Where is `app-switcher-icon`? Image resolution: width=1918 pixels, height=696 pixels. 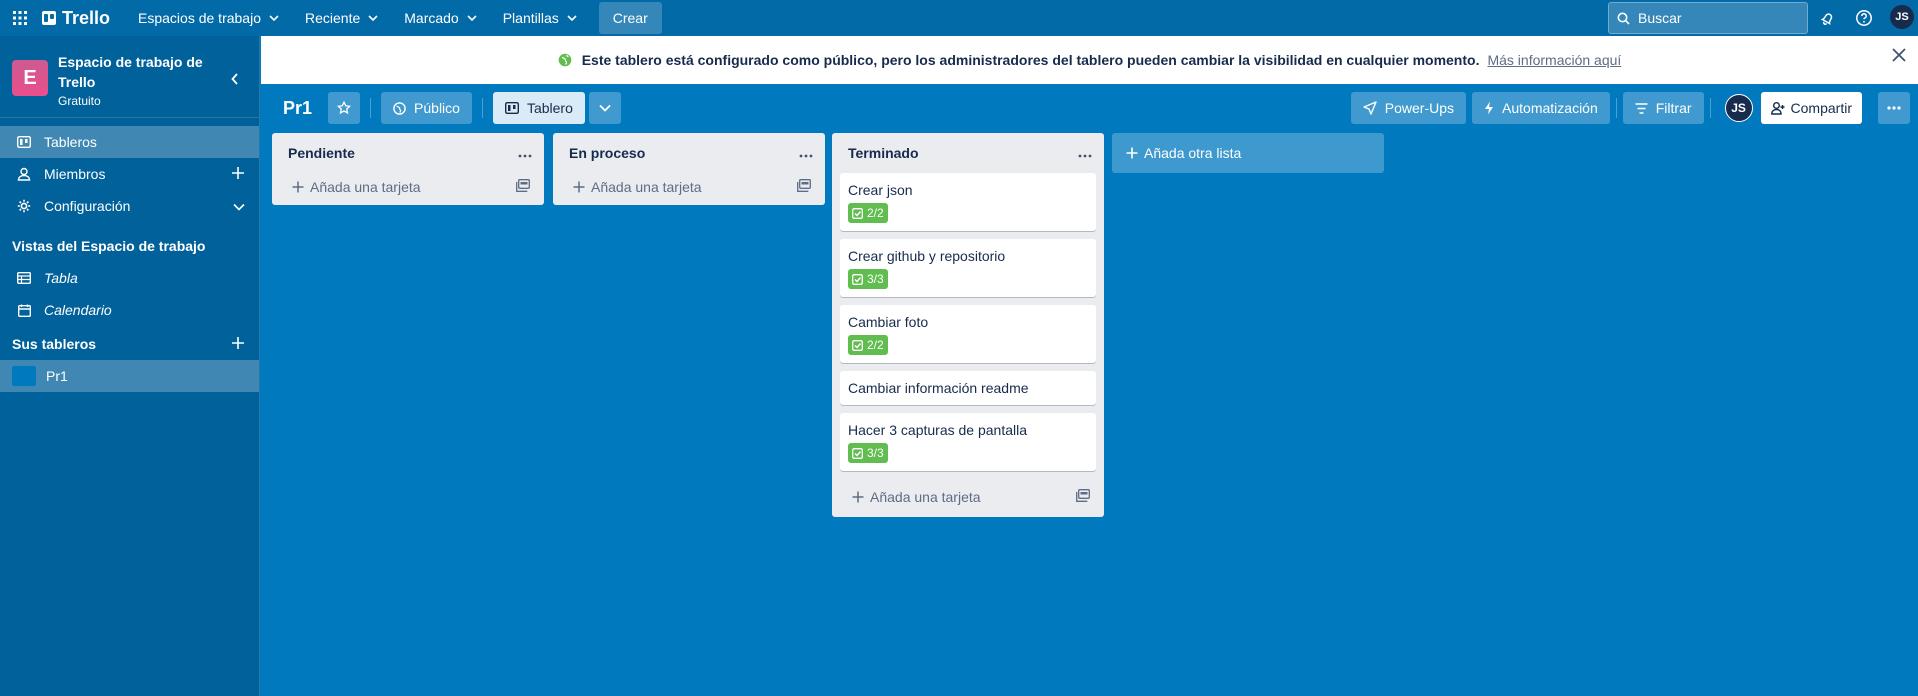 app-switcher-icon is located at coordinates (20, 18).